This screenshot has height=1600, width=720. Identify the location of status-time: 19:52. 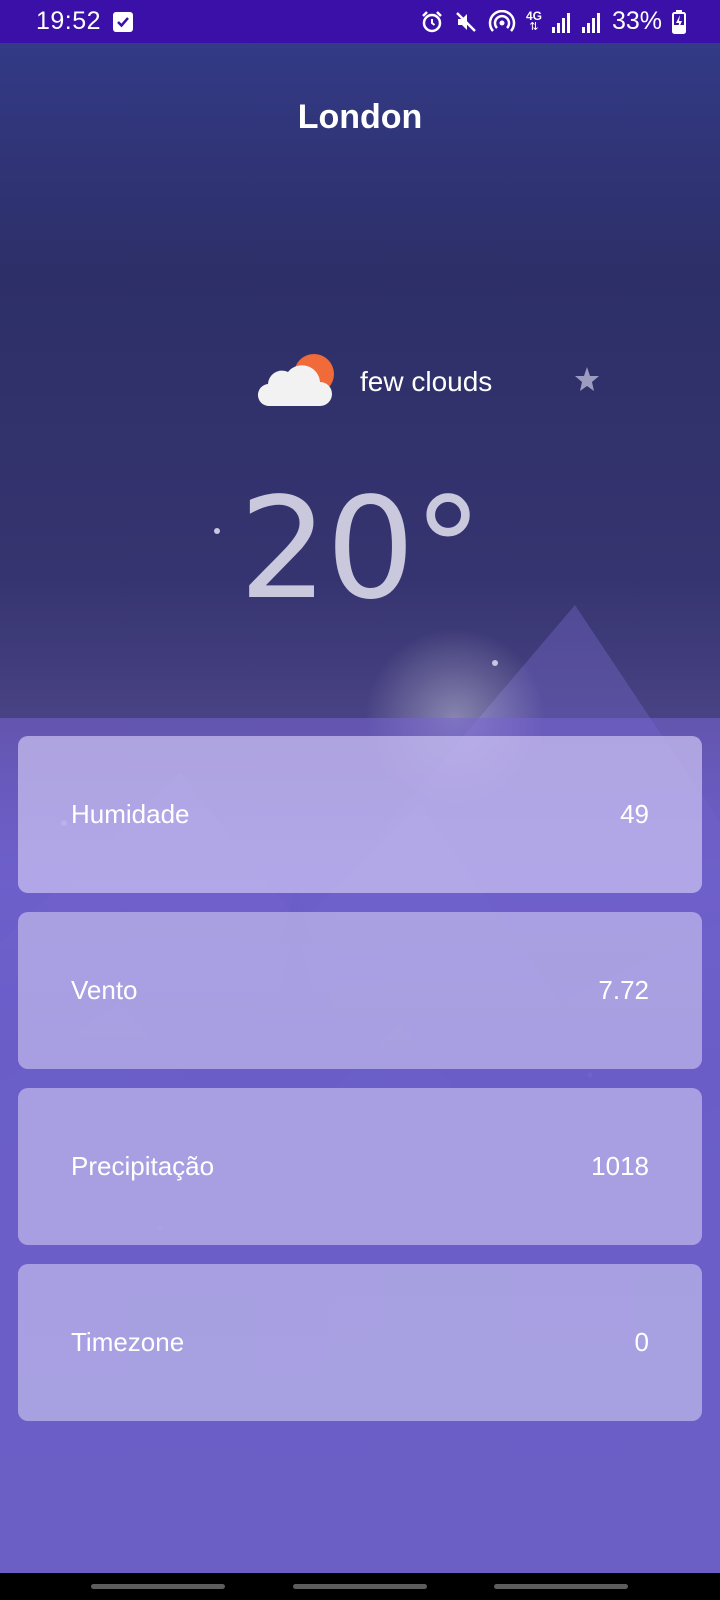
(69, 21).